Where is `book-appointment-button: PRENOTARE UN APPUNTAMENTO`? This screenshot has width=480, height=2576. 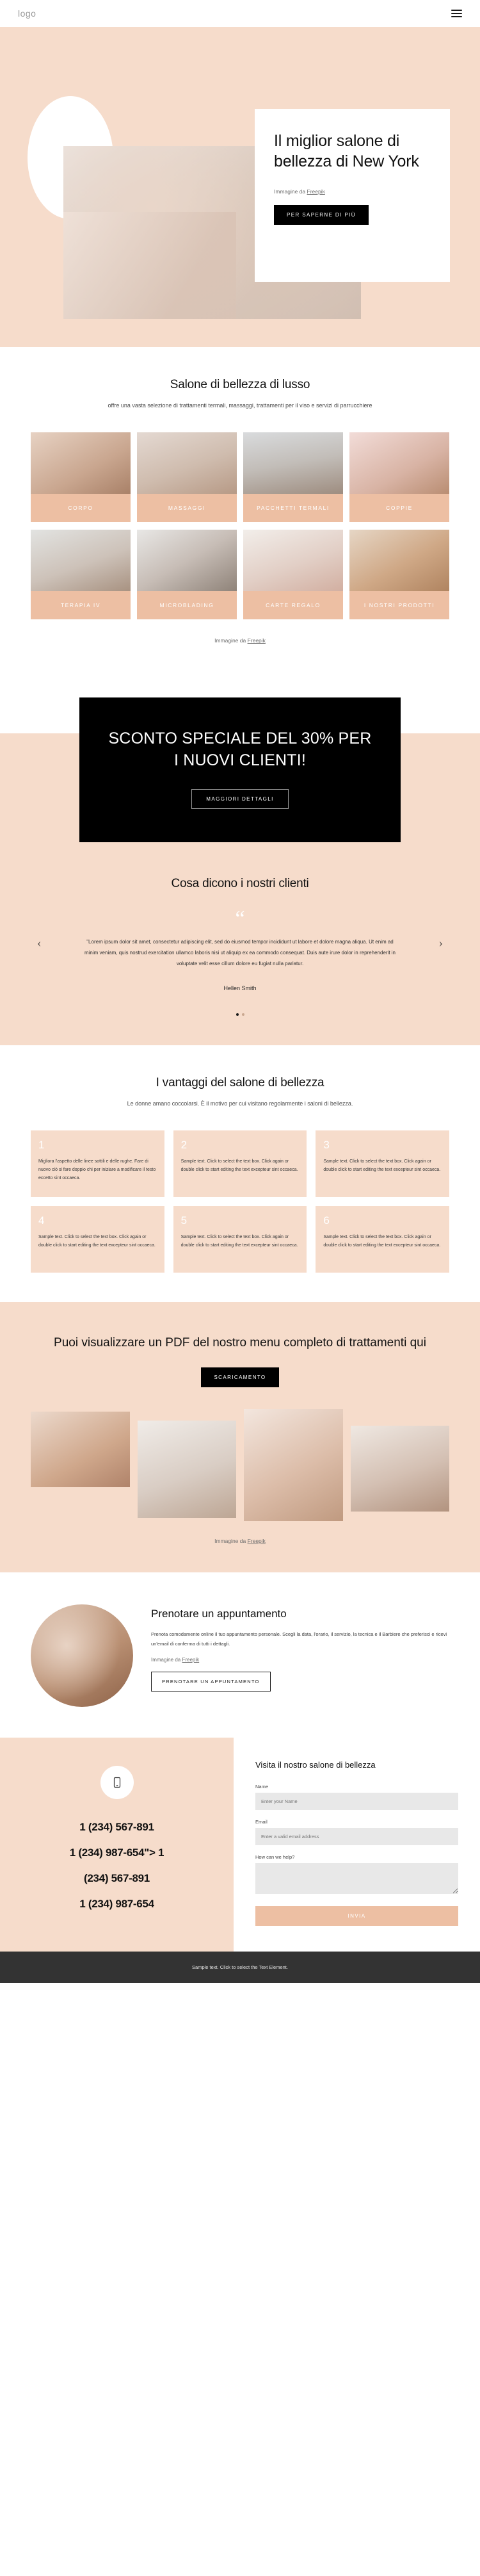
book-appointment-button: PRENOTARE UN APPUNTAMENTO is located at coordinates (211, 1681).